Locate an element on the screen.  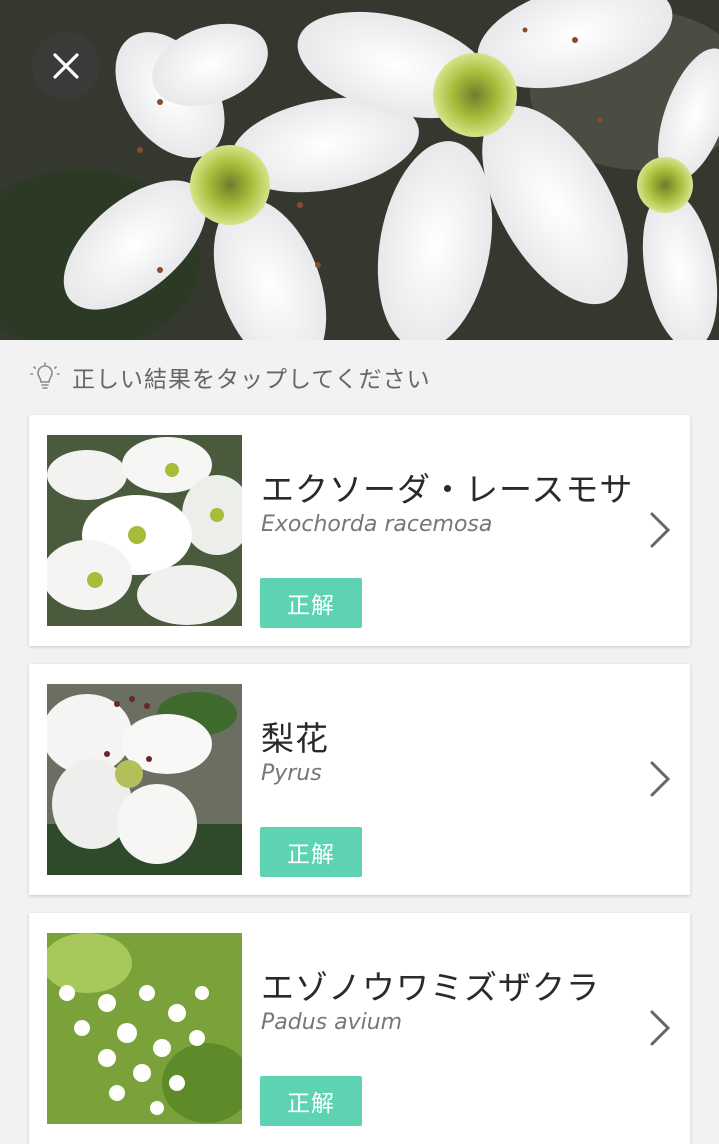
result-name: エクソーダ・レースモサ is located at coordinates (447, 489).